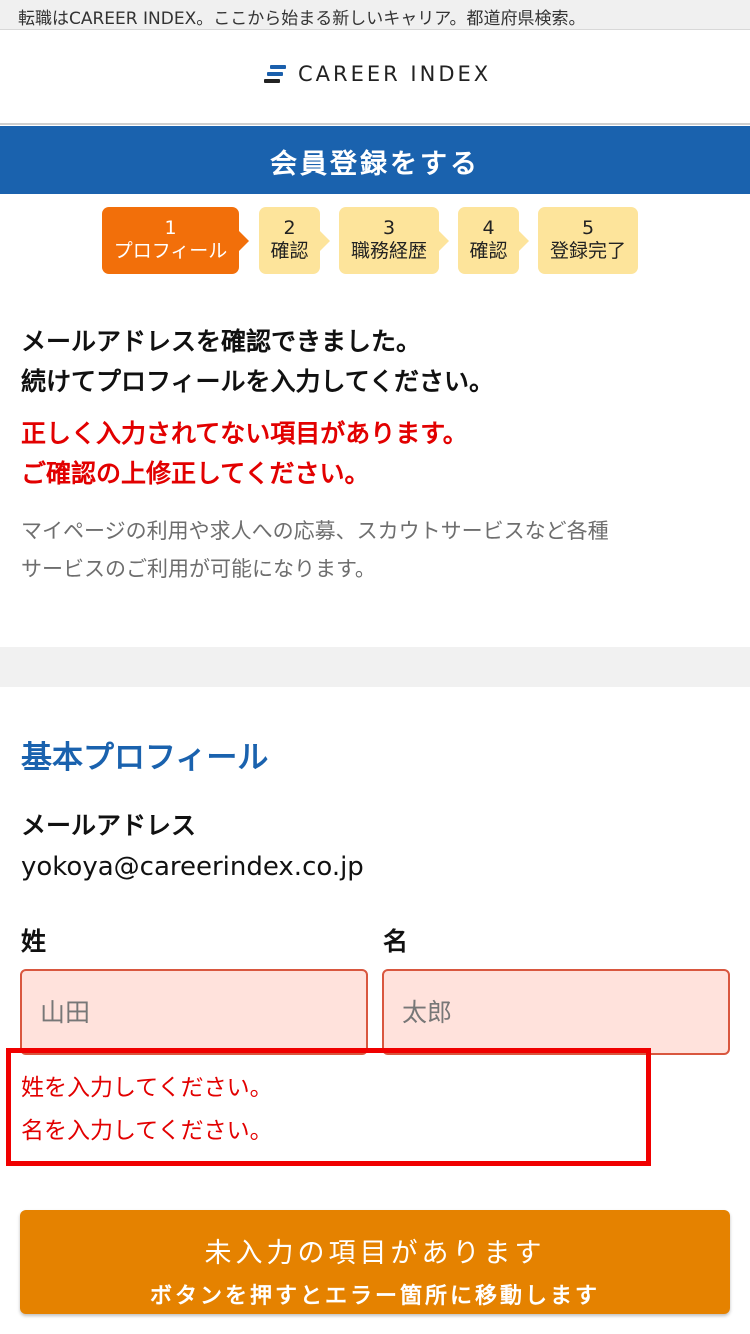 The width and height of the screenshot is (750, 1334). I want to click on step-4: 4 確認, so click(493, 240).